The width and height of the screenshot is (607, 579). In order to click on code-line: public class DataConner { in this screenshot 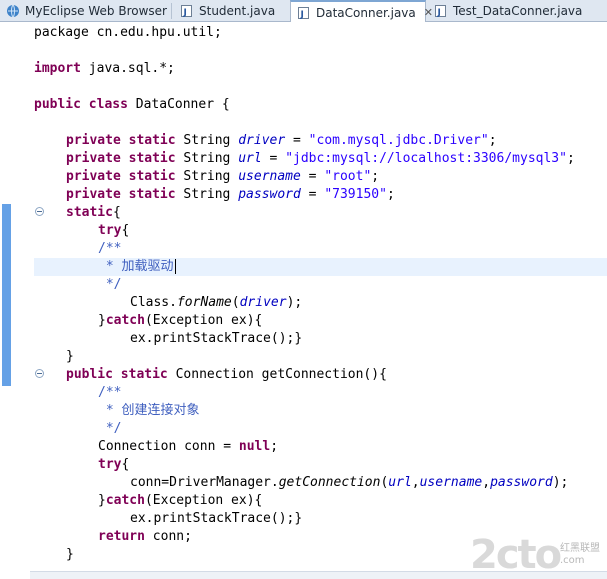, I will do `click(132, 104)`.